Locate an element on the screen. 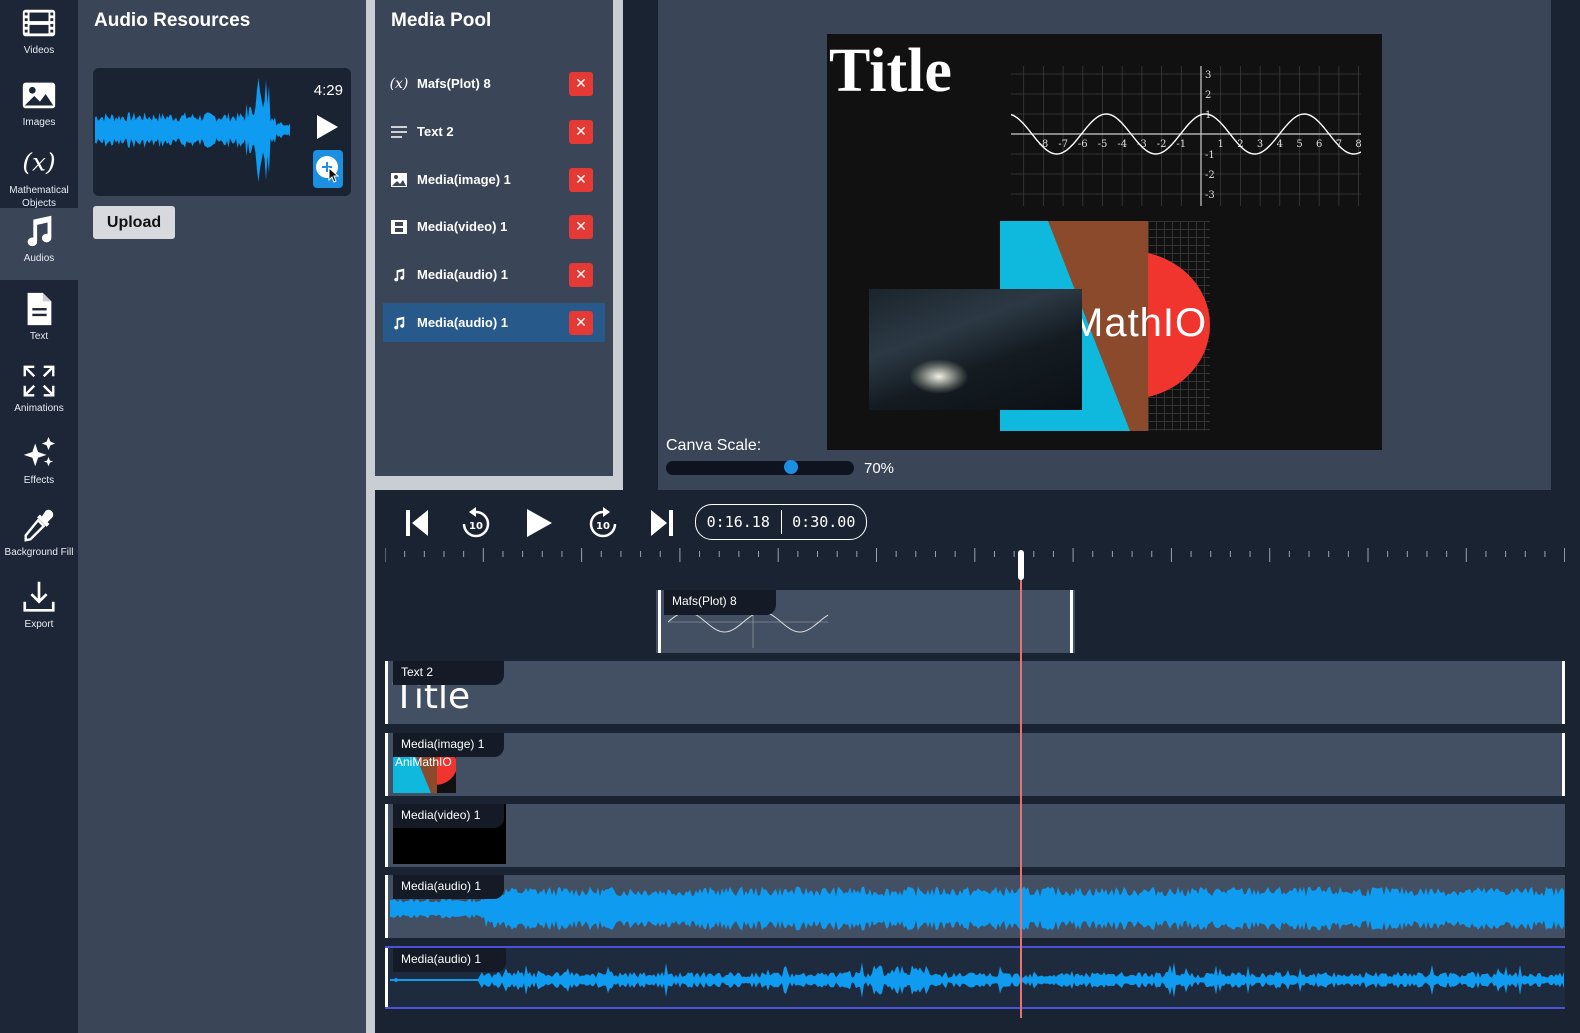 The height and width of the screenshot is (1033, 1580). sidebar-item-images: Images is located at coordinates (39, 108).